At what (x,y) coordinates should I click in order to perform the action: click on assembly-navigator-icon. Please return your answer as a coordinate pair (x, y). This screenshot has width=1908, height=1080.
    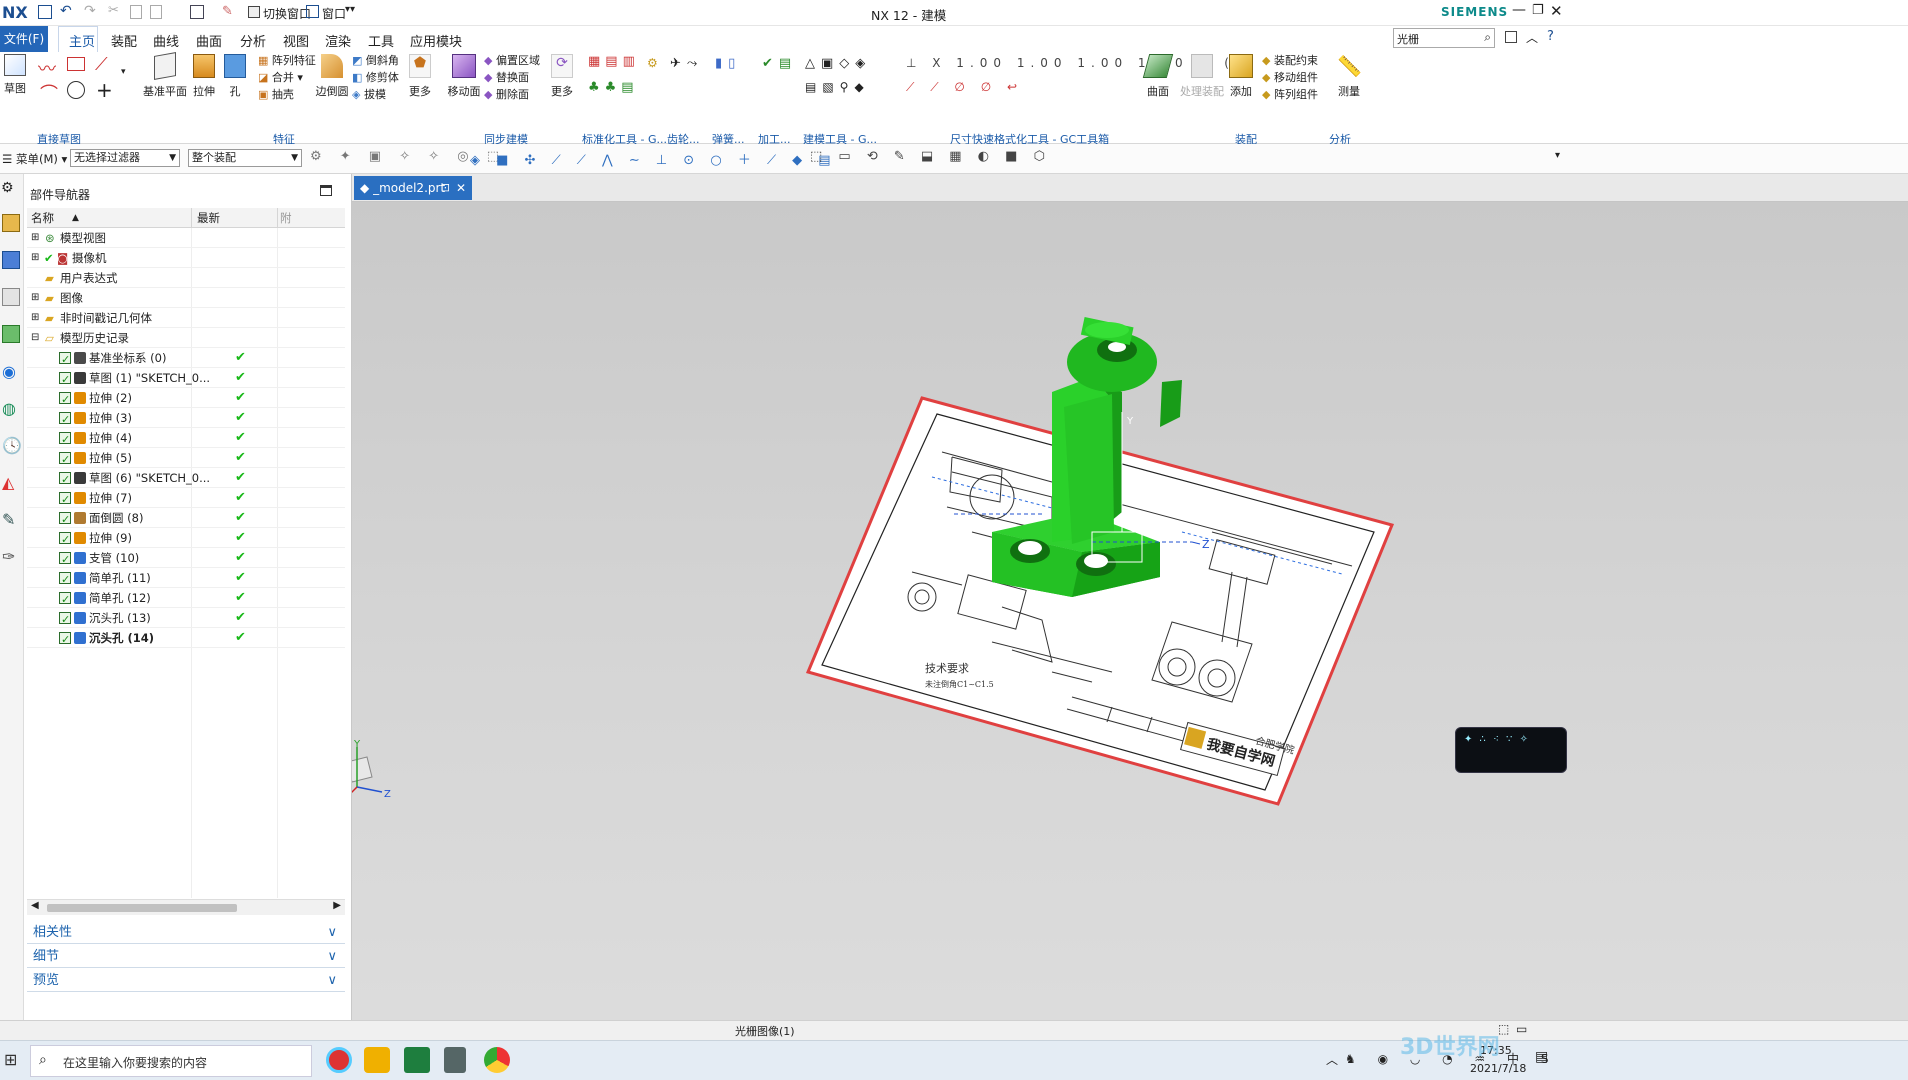
    Looking at the image, I should click on (11, 223).